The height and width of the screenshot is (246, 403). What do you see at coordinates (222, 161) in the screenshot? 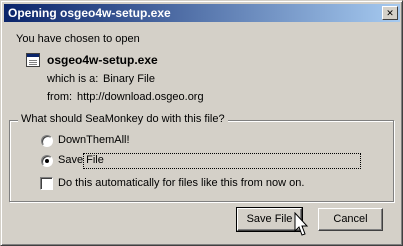
I see `focus-rect` at bounding box center [222, 161].